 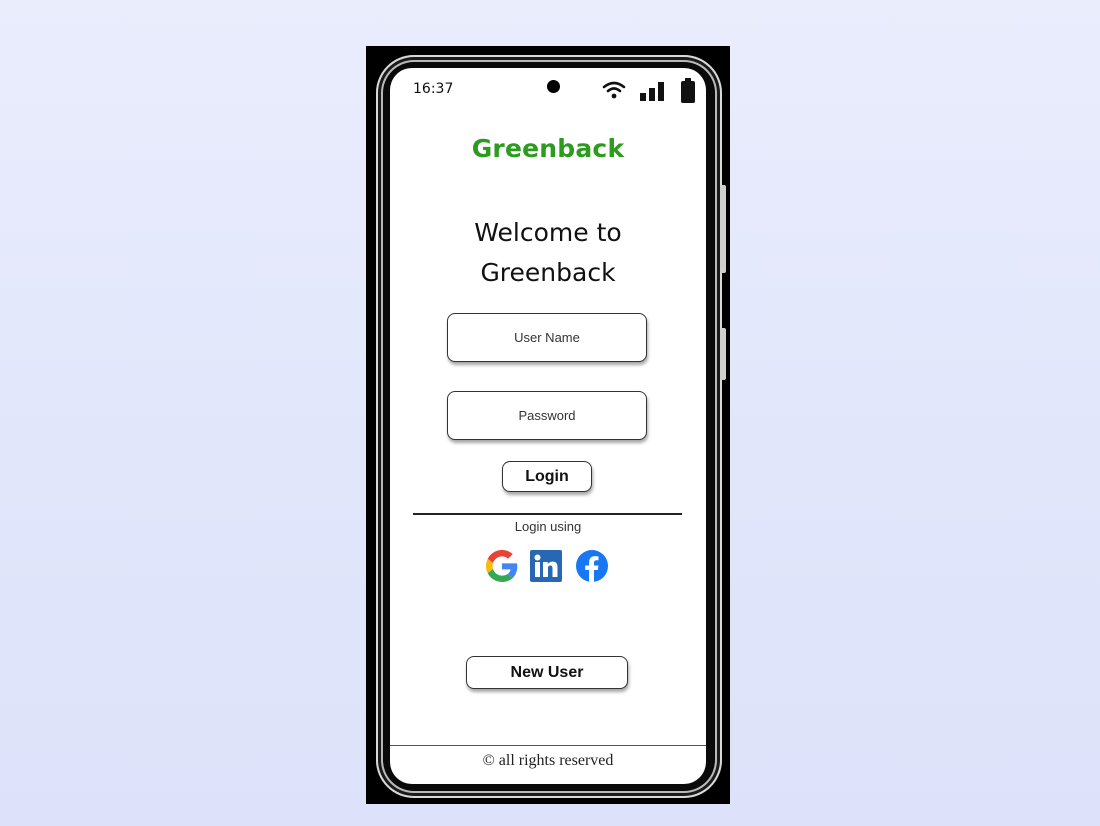 What do you see at coordinates (548, 272) in the screenshot?
I see `welcome-line-2: Greenback` at bounding box center [548, 272].